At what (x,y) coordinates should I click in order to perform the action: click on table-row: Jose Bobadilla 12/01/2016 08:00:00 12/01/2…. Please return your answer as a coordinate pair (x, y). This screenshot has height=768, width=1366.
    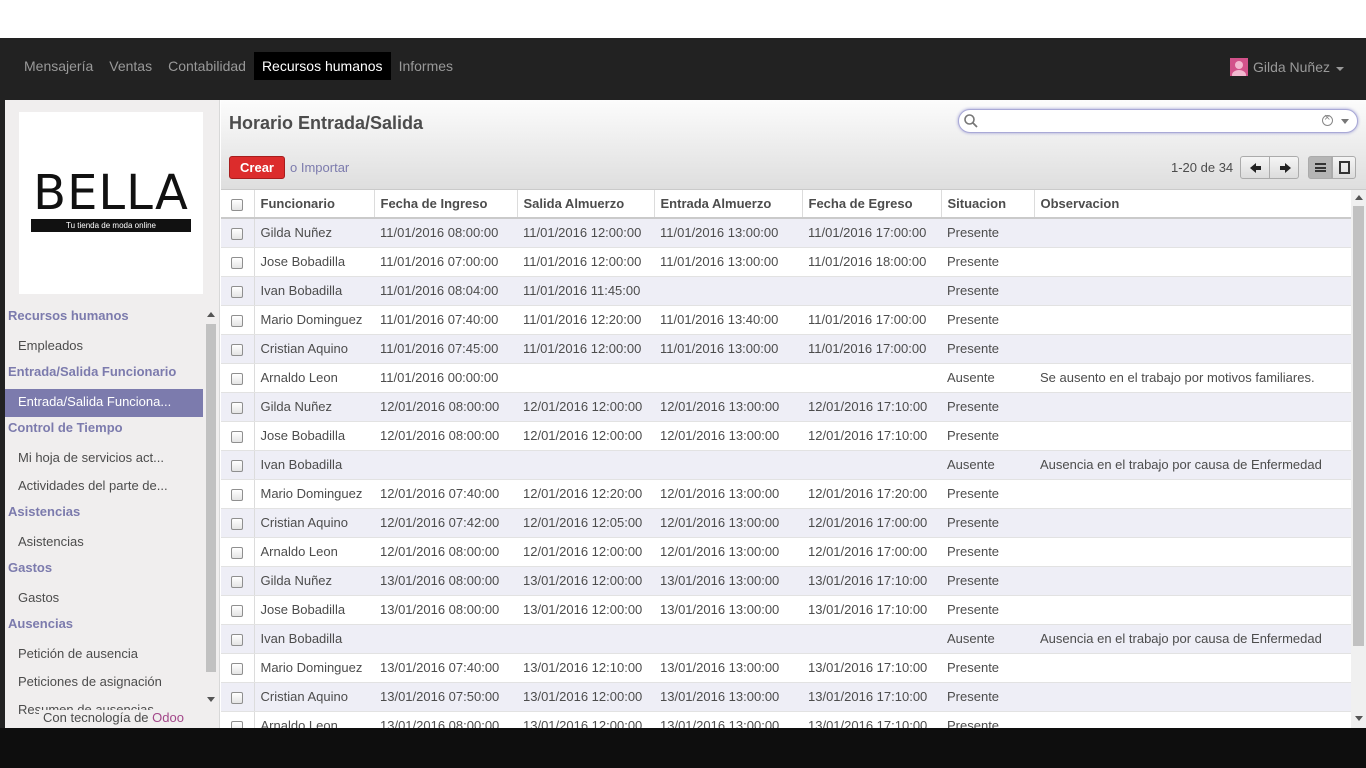
    Looking at the image, I should click on (786, 436).